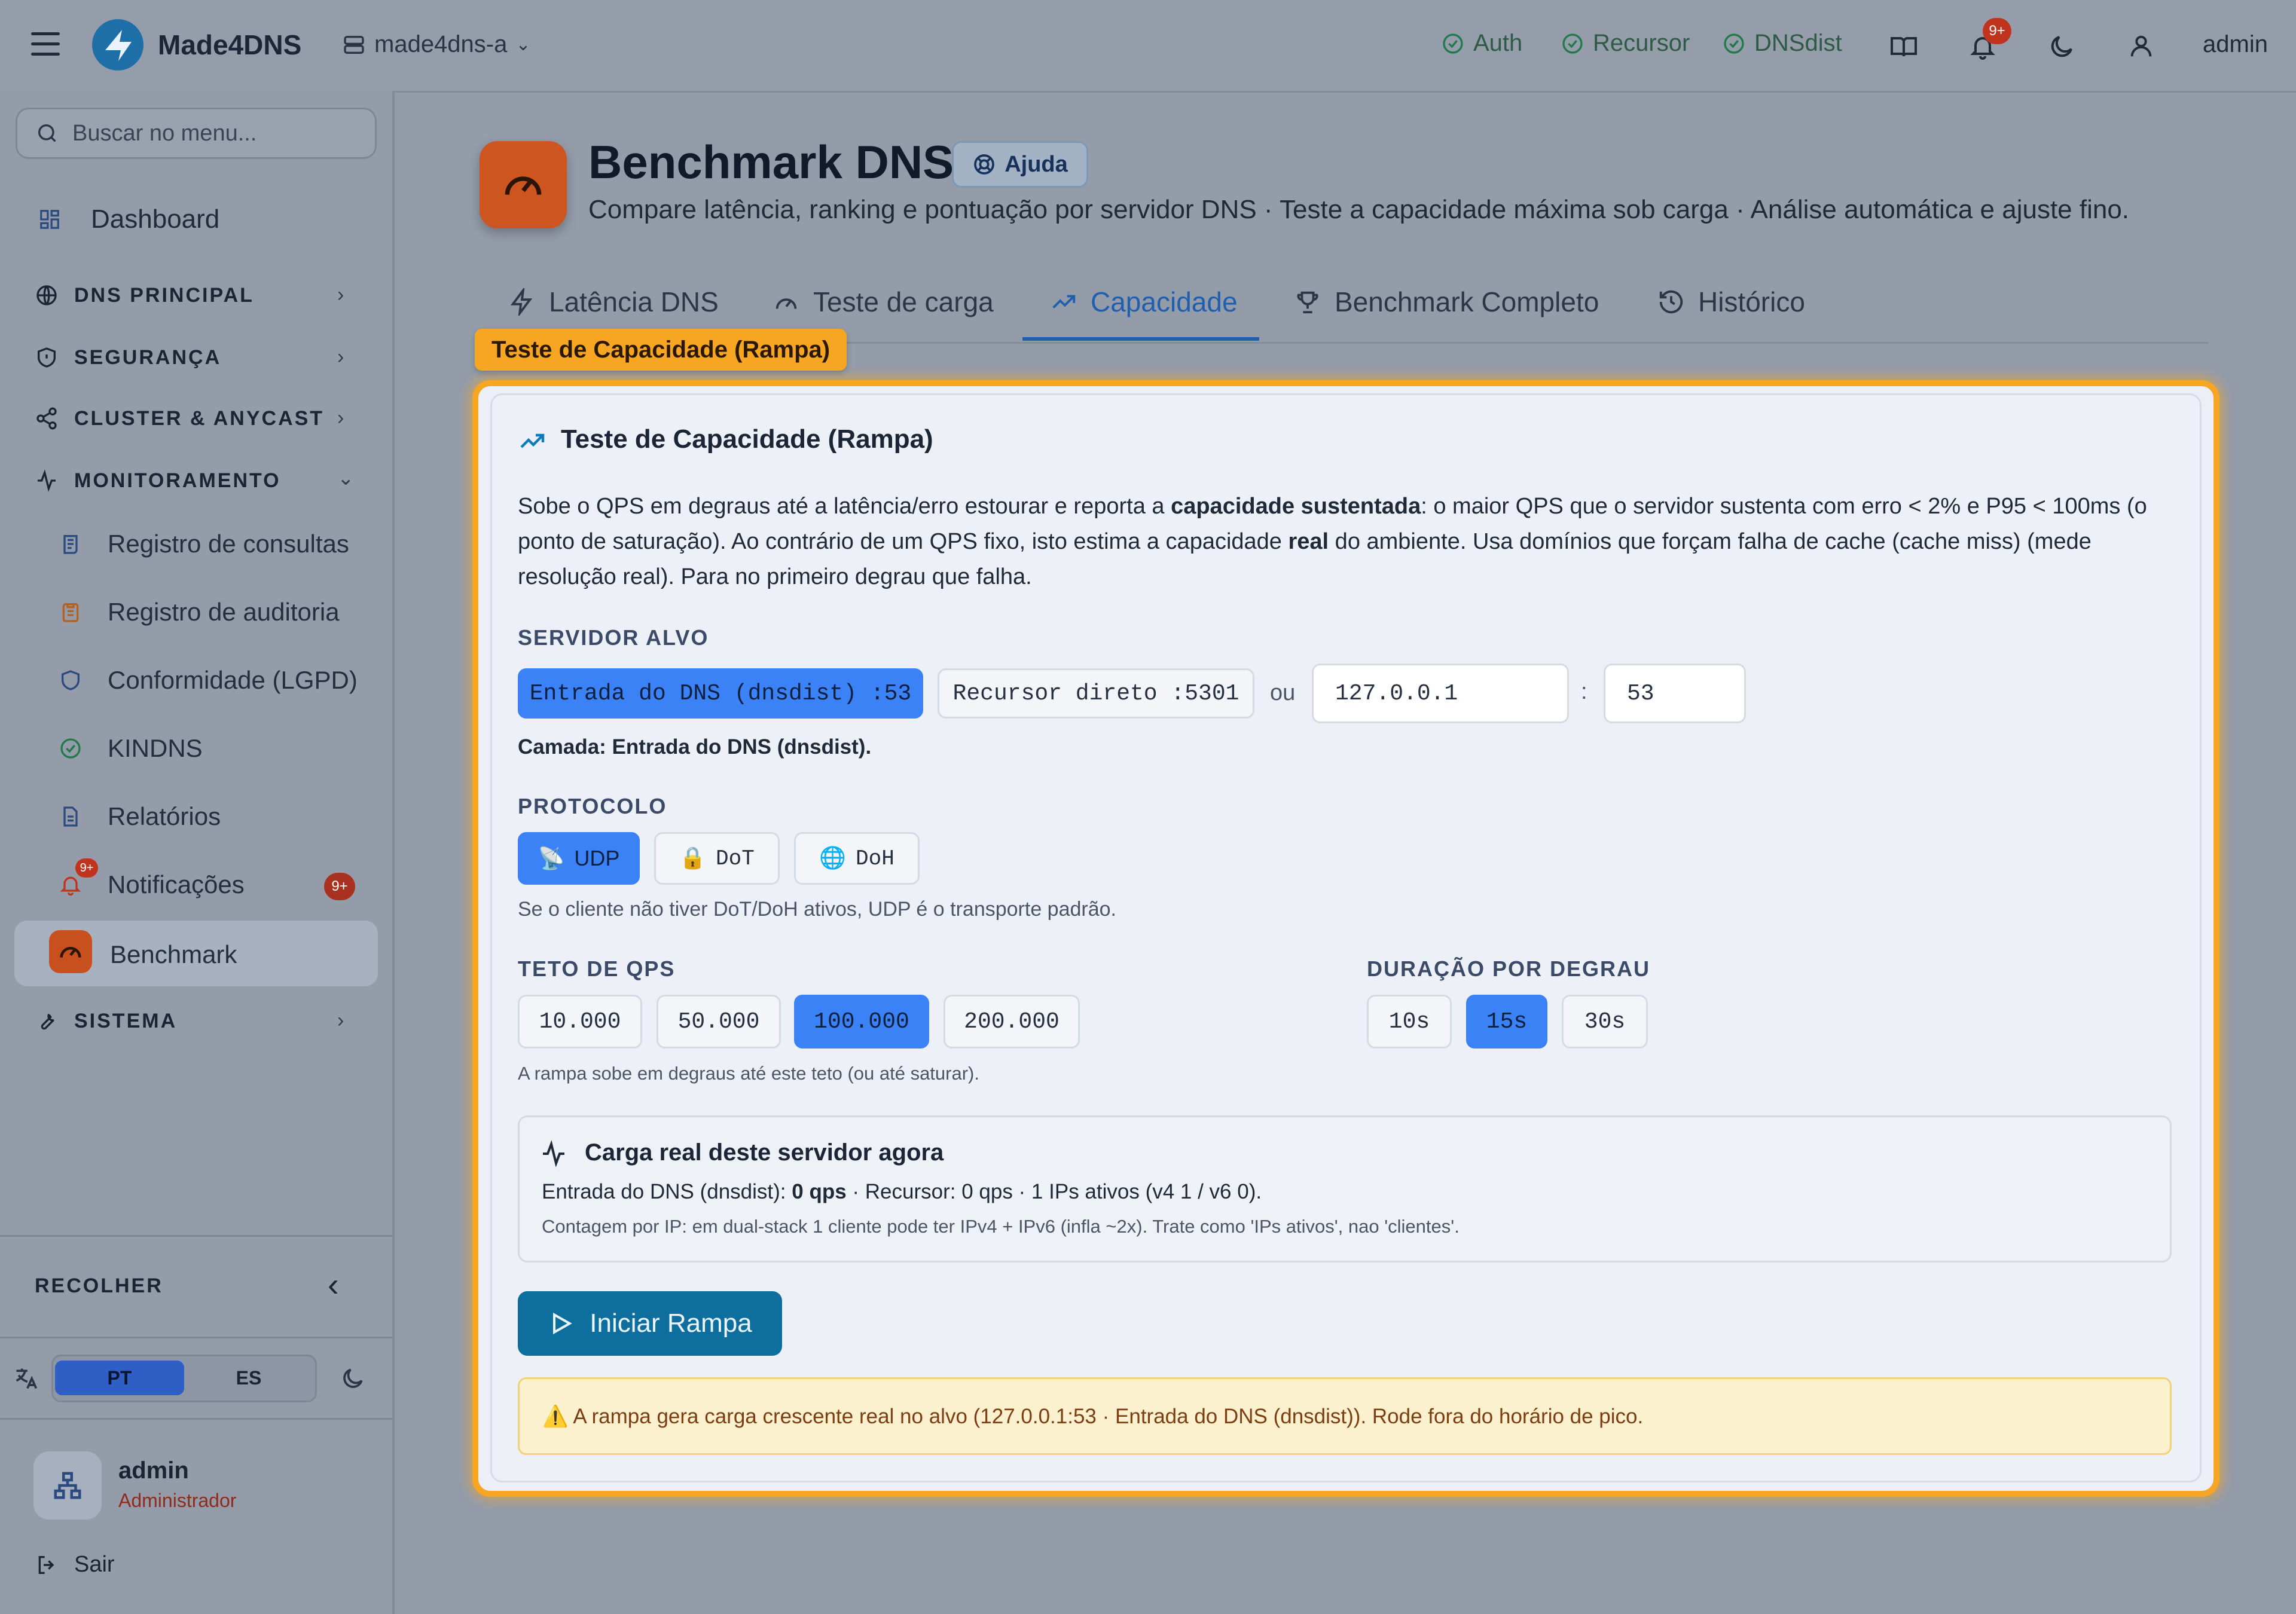 This screenshot has height=1614, width=2296. Describe the element at coordinates (553, 1153) in the screenshot. I see `activity-icon` at that location.